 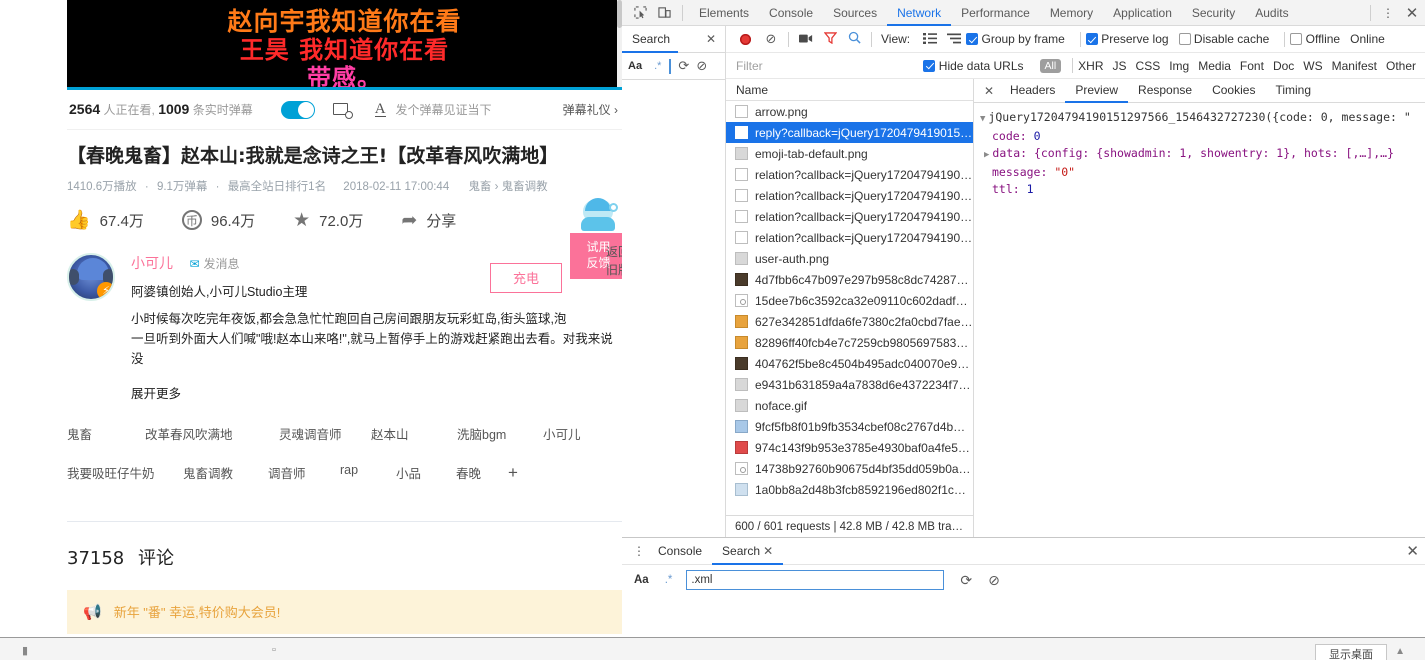 What do you see at coordinates (664, 13) in the screenshot?
I see `toggle-device-toolbar-icon` at bounding box center [664, 13].